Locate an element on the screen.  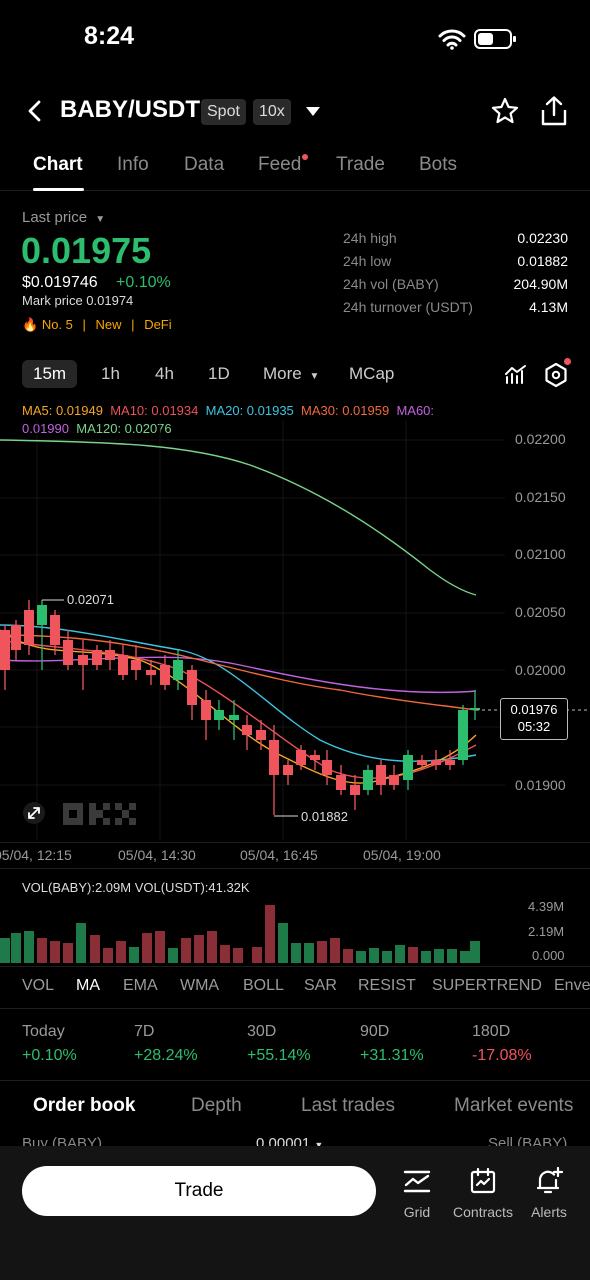
stat-value: 204.90M is located at coordinates (540, 284).